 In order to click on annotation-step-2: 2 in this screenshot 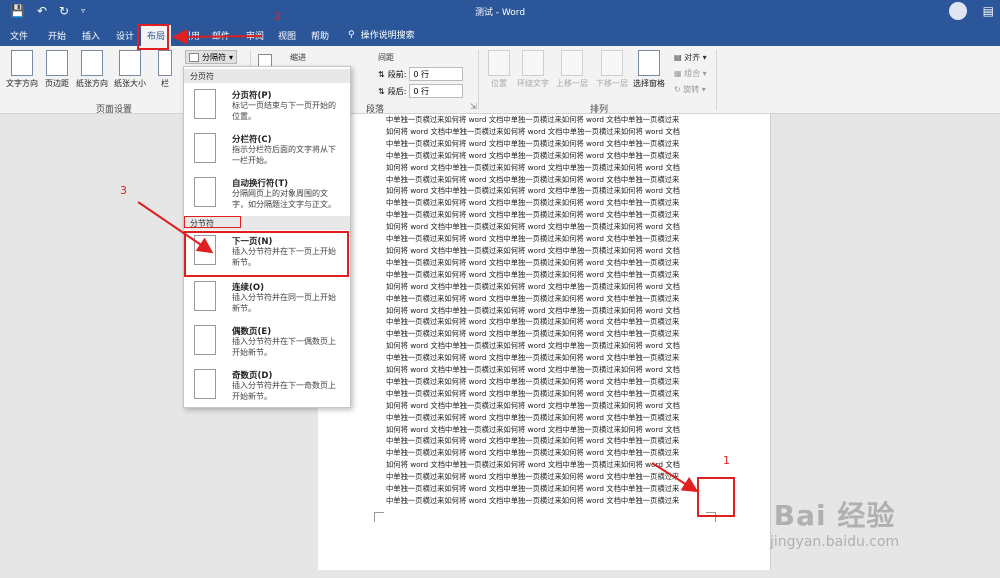, I will do `click(277, 16)`.